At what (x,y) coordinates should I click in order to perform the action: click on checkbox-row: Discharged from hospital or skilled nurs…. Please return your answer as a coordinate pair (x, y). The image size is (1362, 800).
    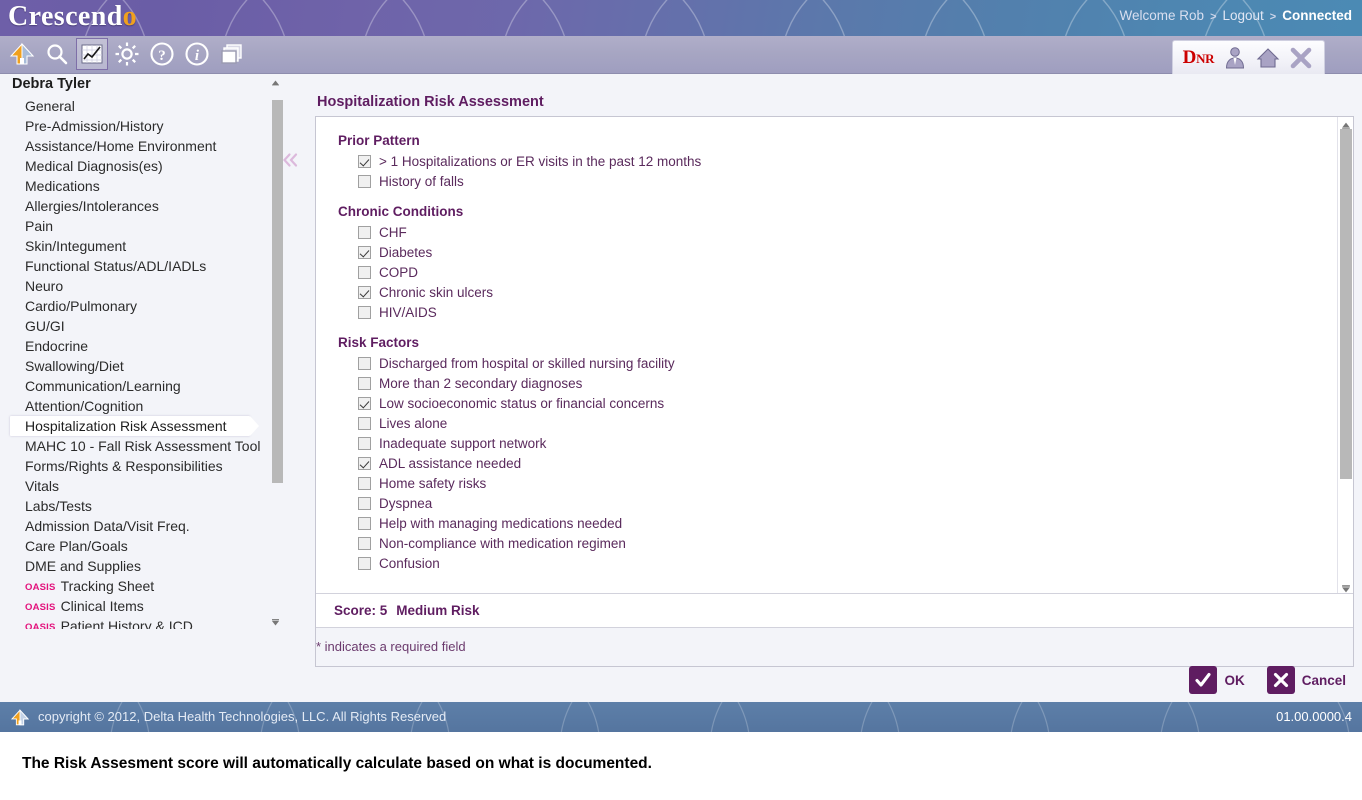
    Looking at the image, I should click on (848, 363).